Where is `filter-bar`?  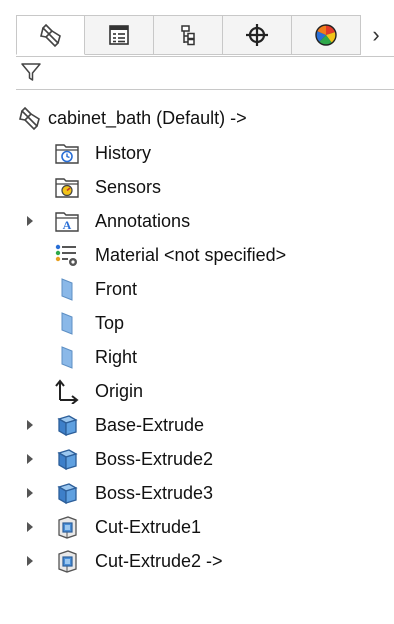
filter-bar is located at coordinates (205, 73).